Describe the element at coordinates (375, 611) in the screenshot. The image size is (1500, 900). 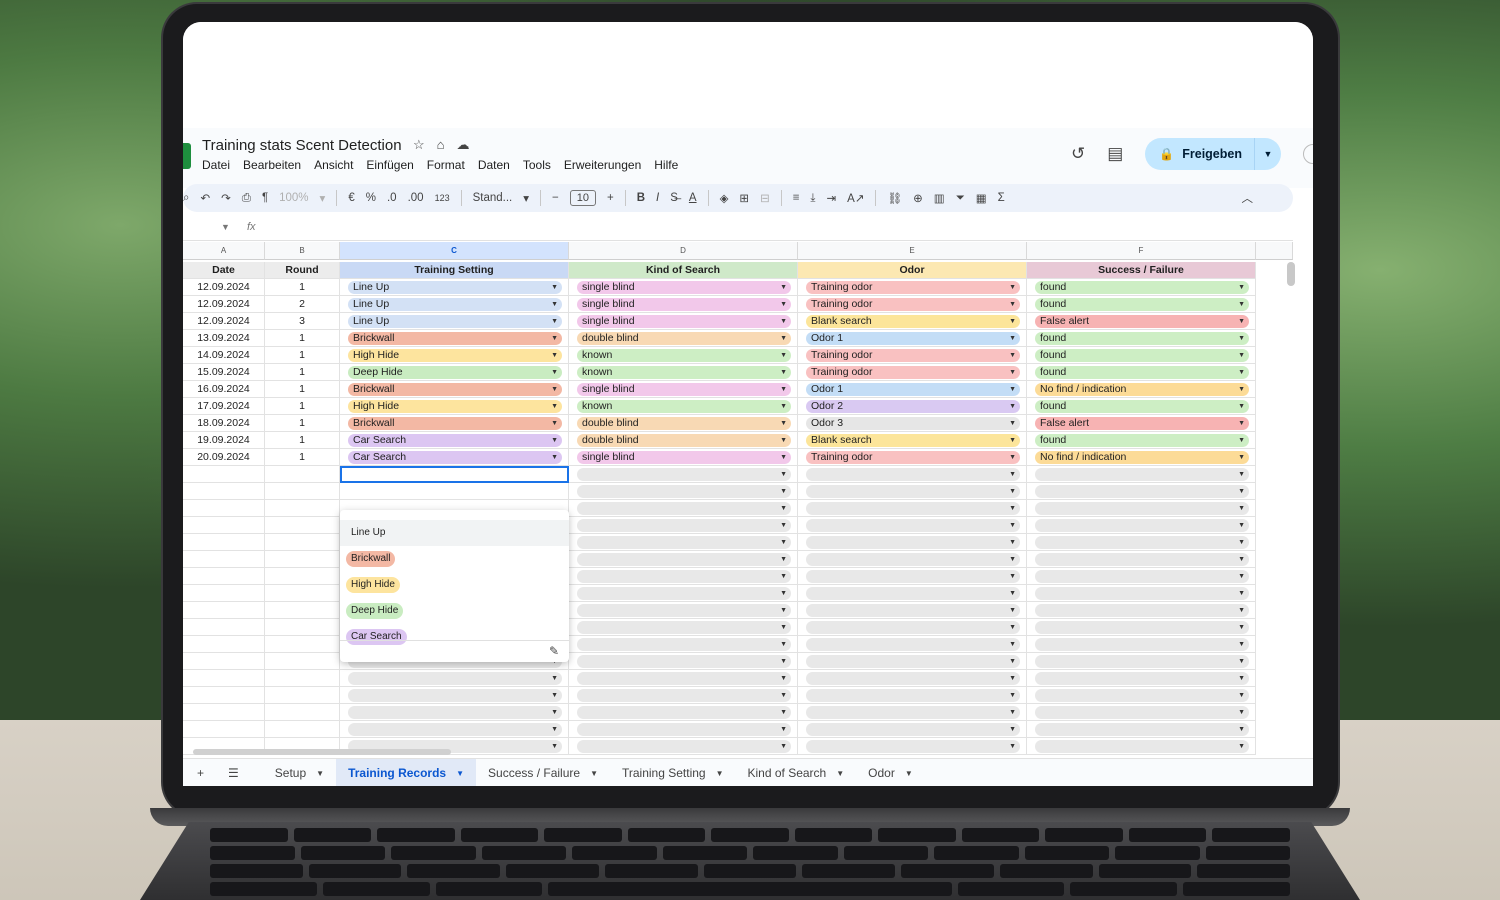
I see `dropdown-option-deep-hide: Deep Hide` at that location.